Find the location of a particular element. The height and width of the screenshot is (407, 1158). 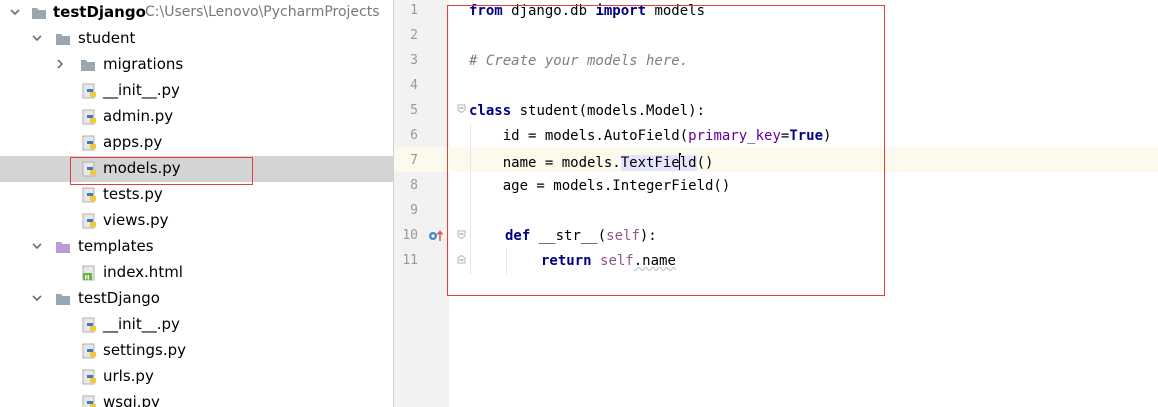

line-number: 10 is located at coordinates (410, 235).